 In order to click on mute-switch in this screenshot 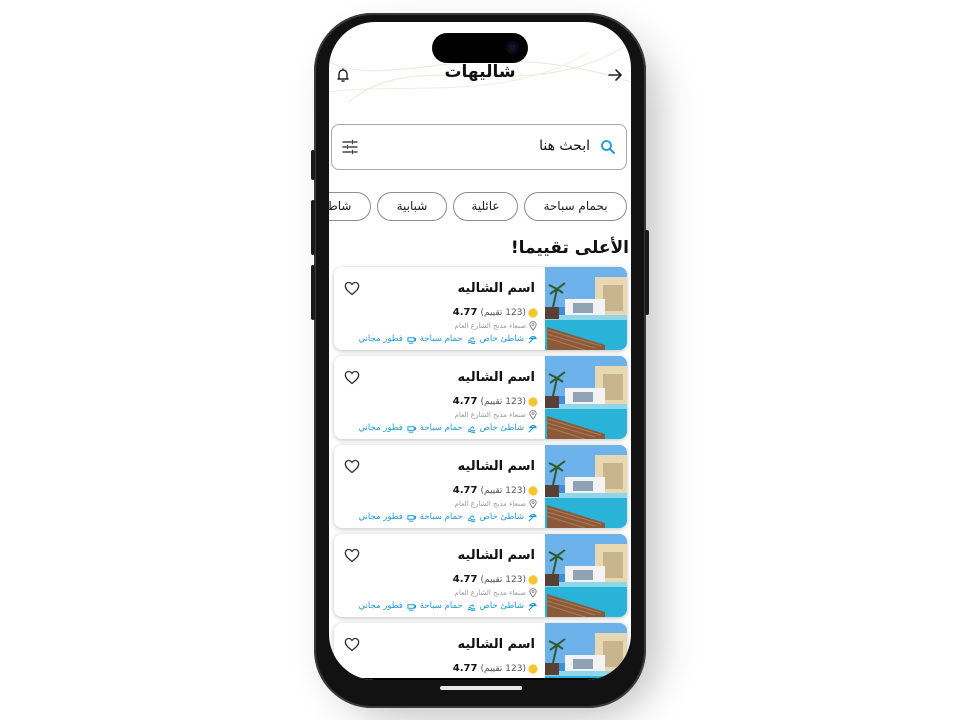, I will do `click(313, 165)`.